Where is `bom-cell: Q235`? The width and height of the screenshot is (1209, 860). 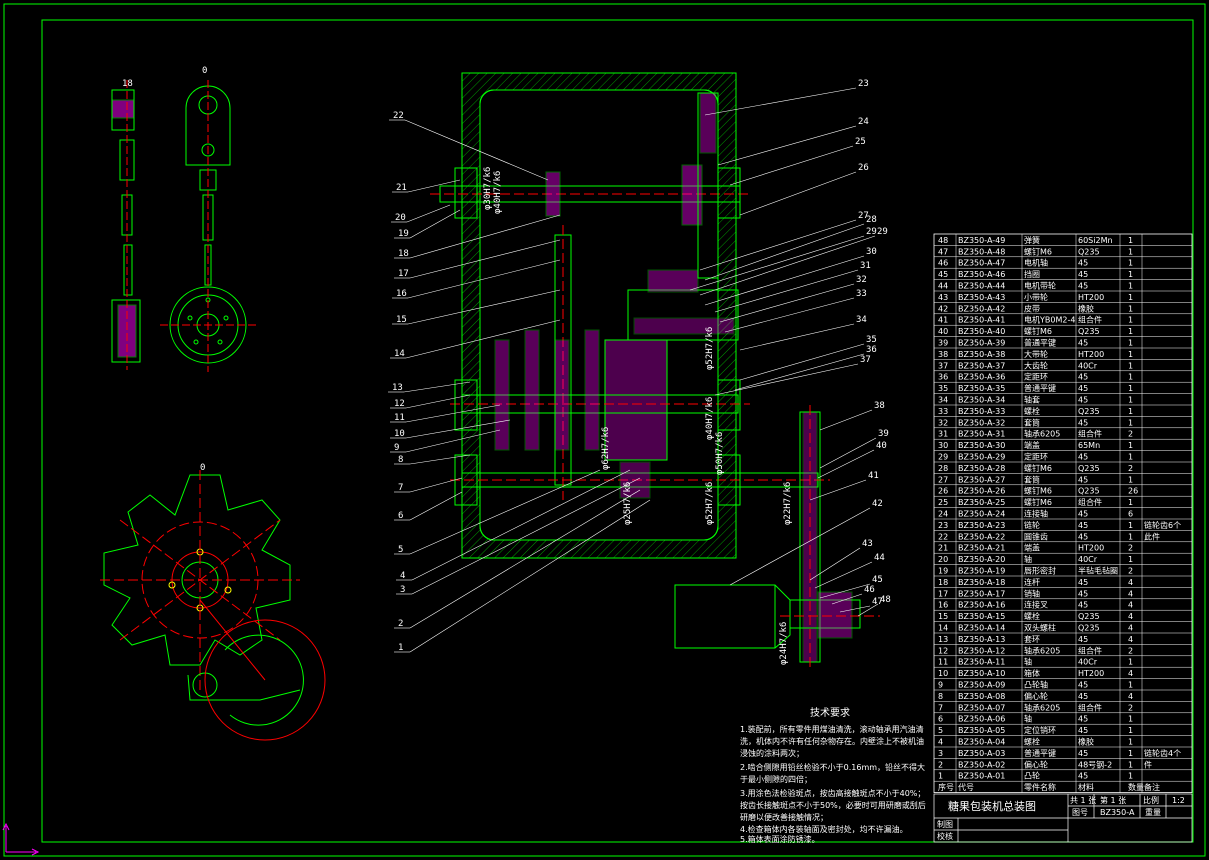
bom-cell: Q235 is located at coordinates (1089, 468).